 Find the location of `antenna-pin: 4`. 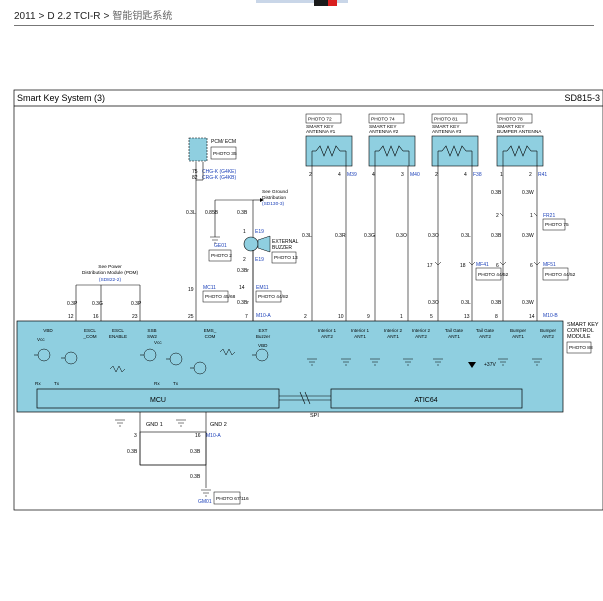

antenna-pin: 4 is located at coordinates (465, 175).